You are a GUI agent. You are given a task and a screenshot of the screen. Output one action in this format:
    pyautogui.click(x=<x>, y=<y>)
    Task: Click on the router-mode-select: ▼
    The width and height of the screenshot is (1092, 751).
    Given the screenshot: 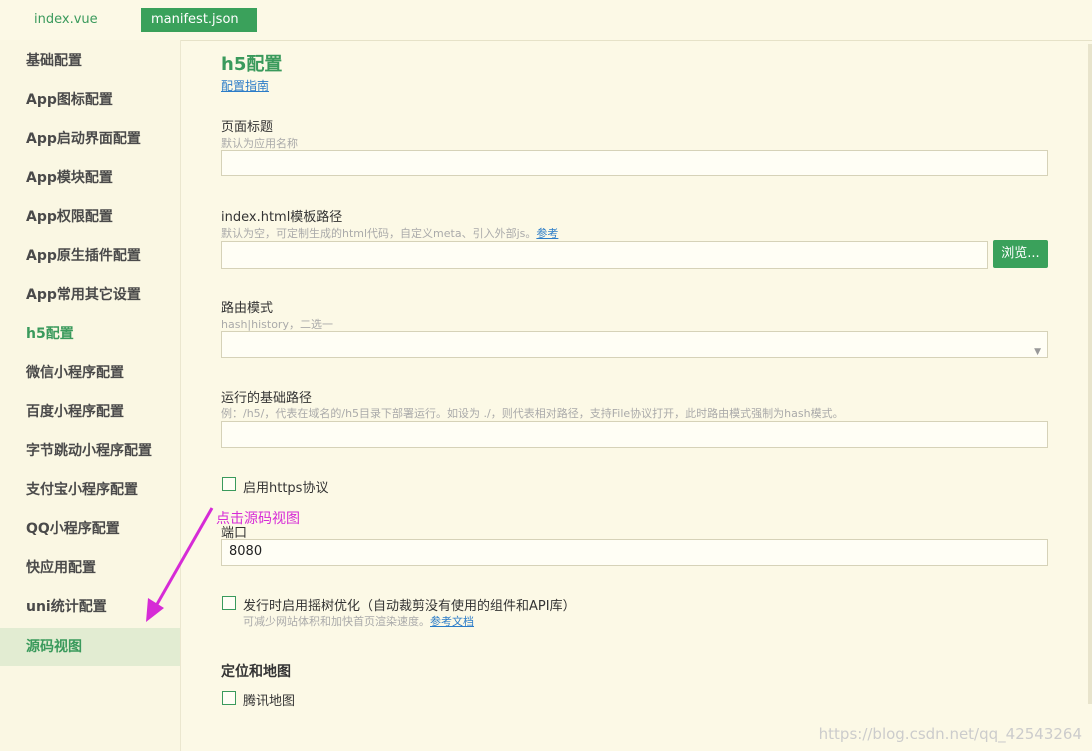 What is the action you would take?
    pyautogui.click(x=634, y=344)
    